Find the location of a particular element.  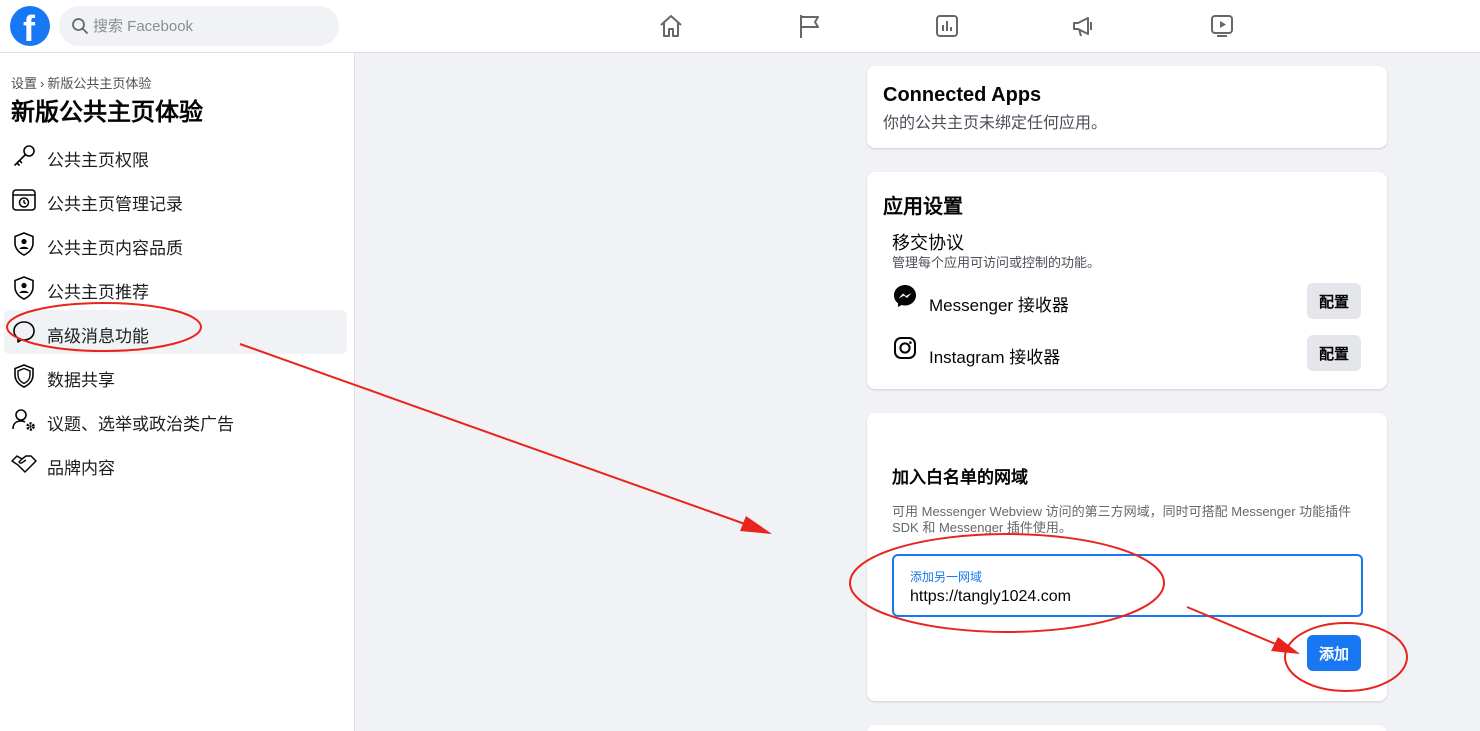

chat-bubble-icon is located at coordinates (24, 332).